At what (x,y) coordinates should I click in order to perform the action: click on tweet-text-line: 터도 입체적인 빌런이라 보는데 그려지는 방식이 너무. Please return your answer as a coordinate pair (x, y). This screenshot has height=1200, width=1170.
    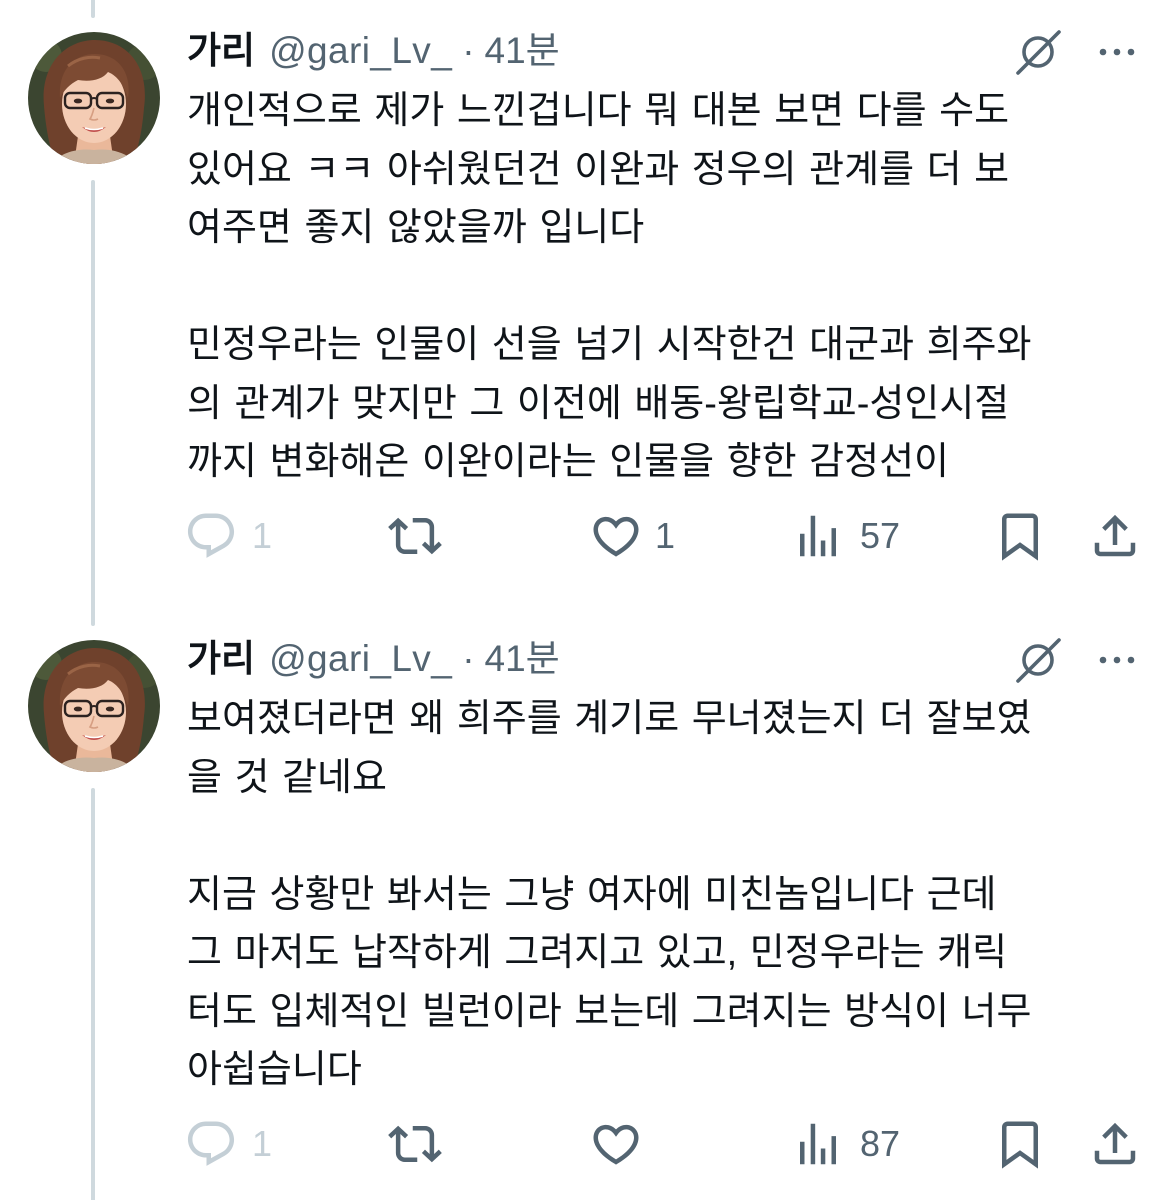
    Looking at the image, I should click on (609, 1011).